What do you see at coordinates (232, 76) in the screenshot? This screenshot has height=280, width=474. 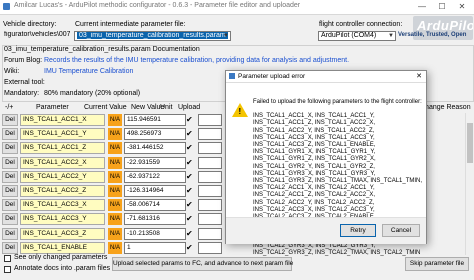 I see `dialog-app-icon` at bounding box center [232, 76].